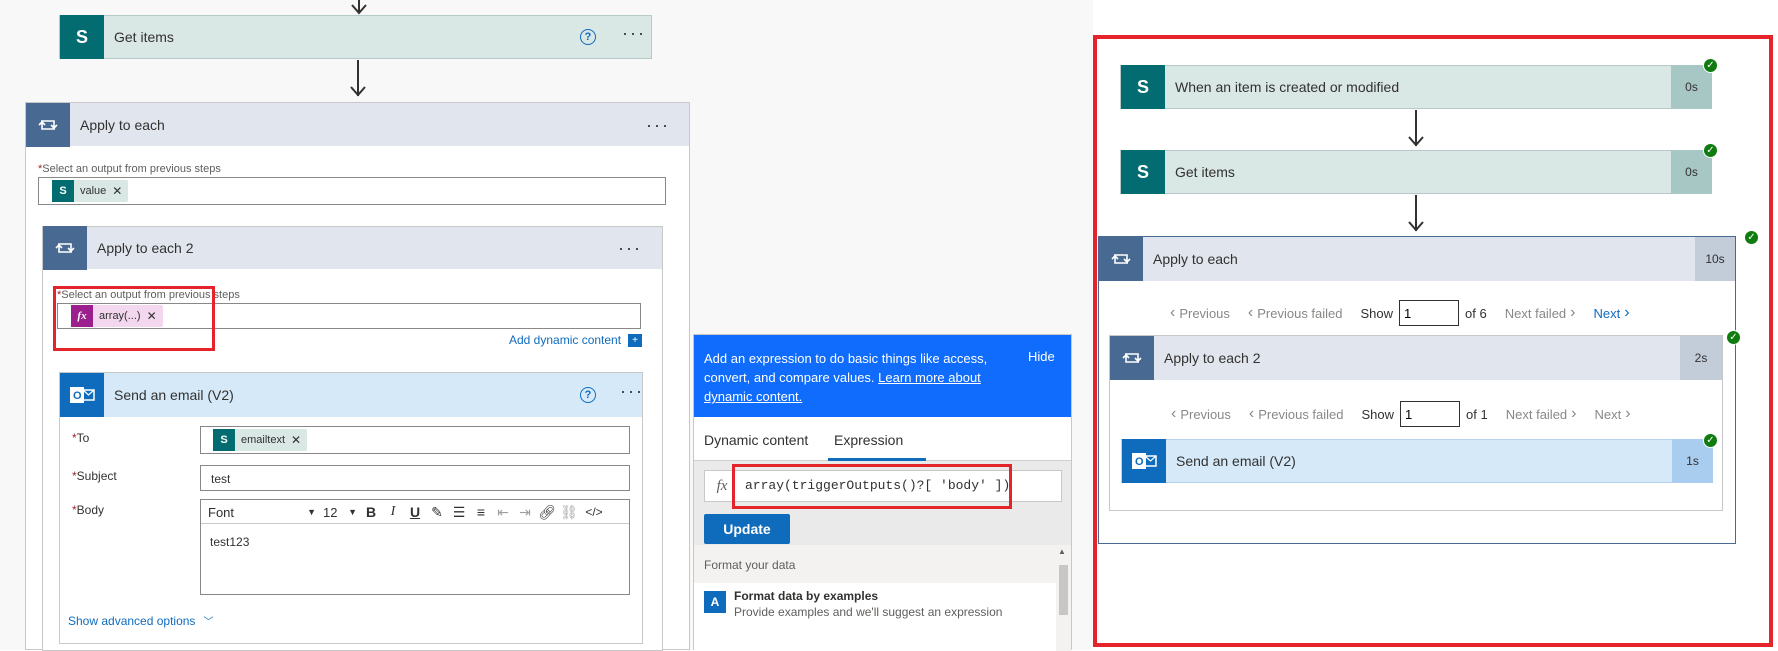 Image resolution: width=1778 pixels, height=651 pixels. Describe the element at coordinates (141, 621) in the screenshot. I see `show-advanced-options-link: Show advanced options ﹀` at that location.